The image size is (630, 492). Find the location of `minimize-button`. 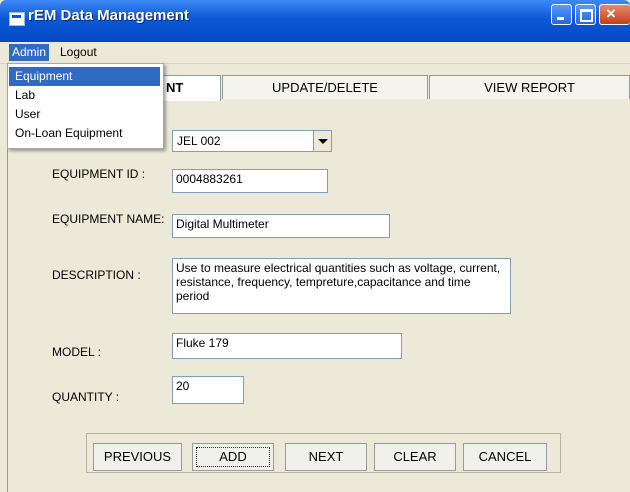

minimize-button is located at coordinates (561, 14).